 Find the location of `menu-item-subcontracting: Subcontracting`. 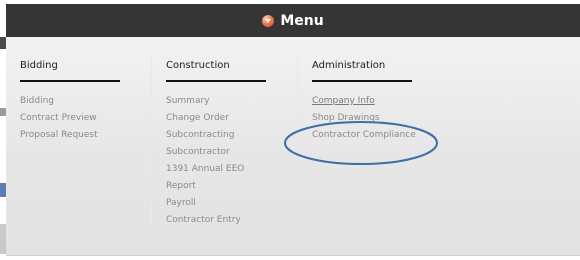

menu-item-subcontracting: Subcontracting is located at coordinates (216, 135).